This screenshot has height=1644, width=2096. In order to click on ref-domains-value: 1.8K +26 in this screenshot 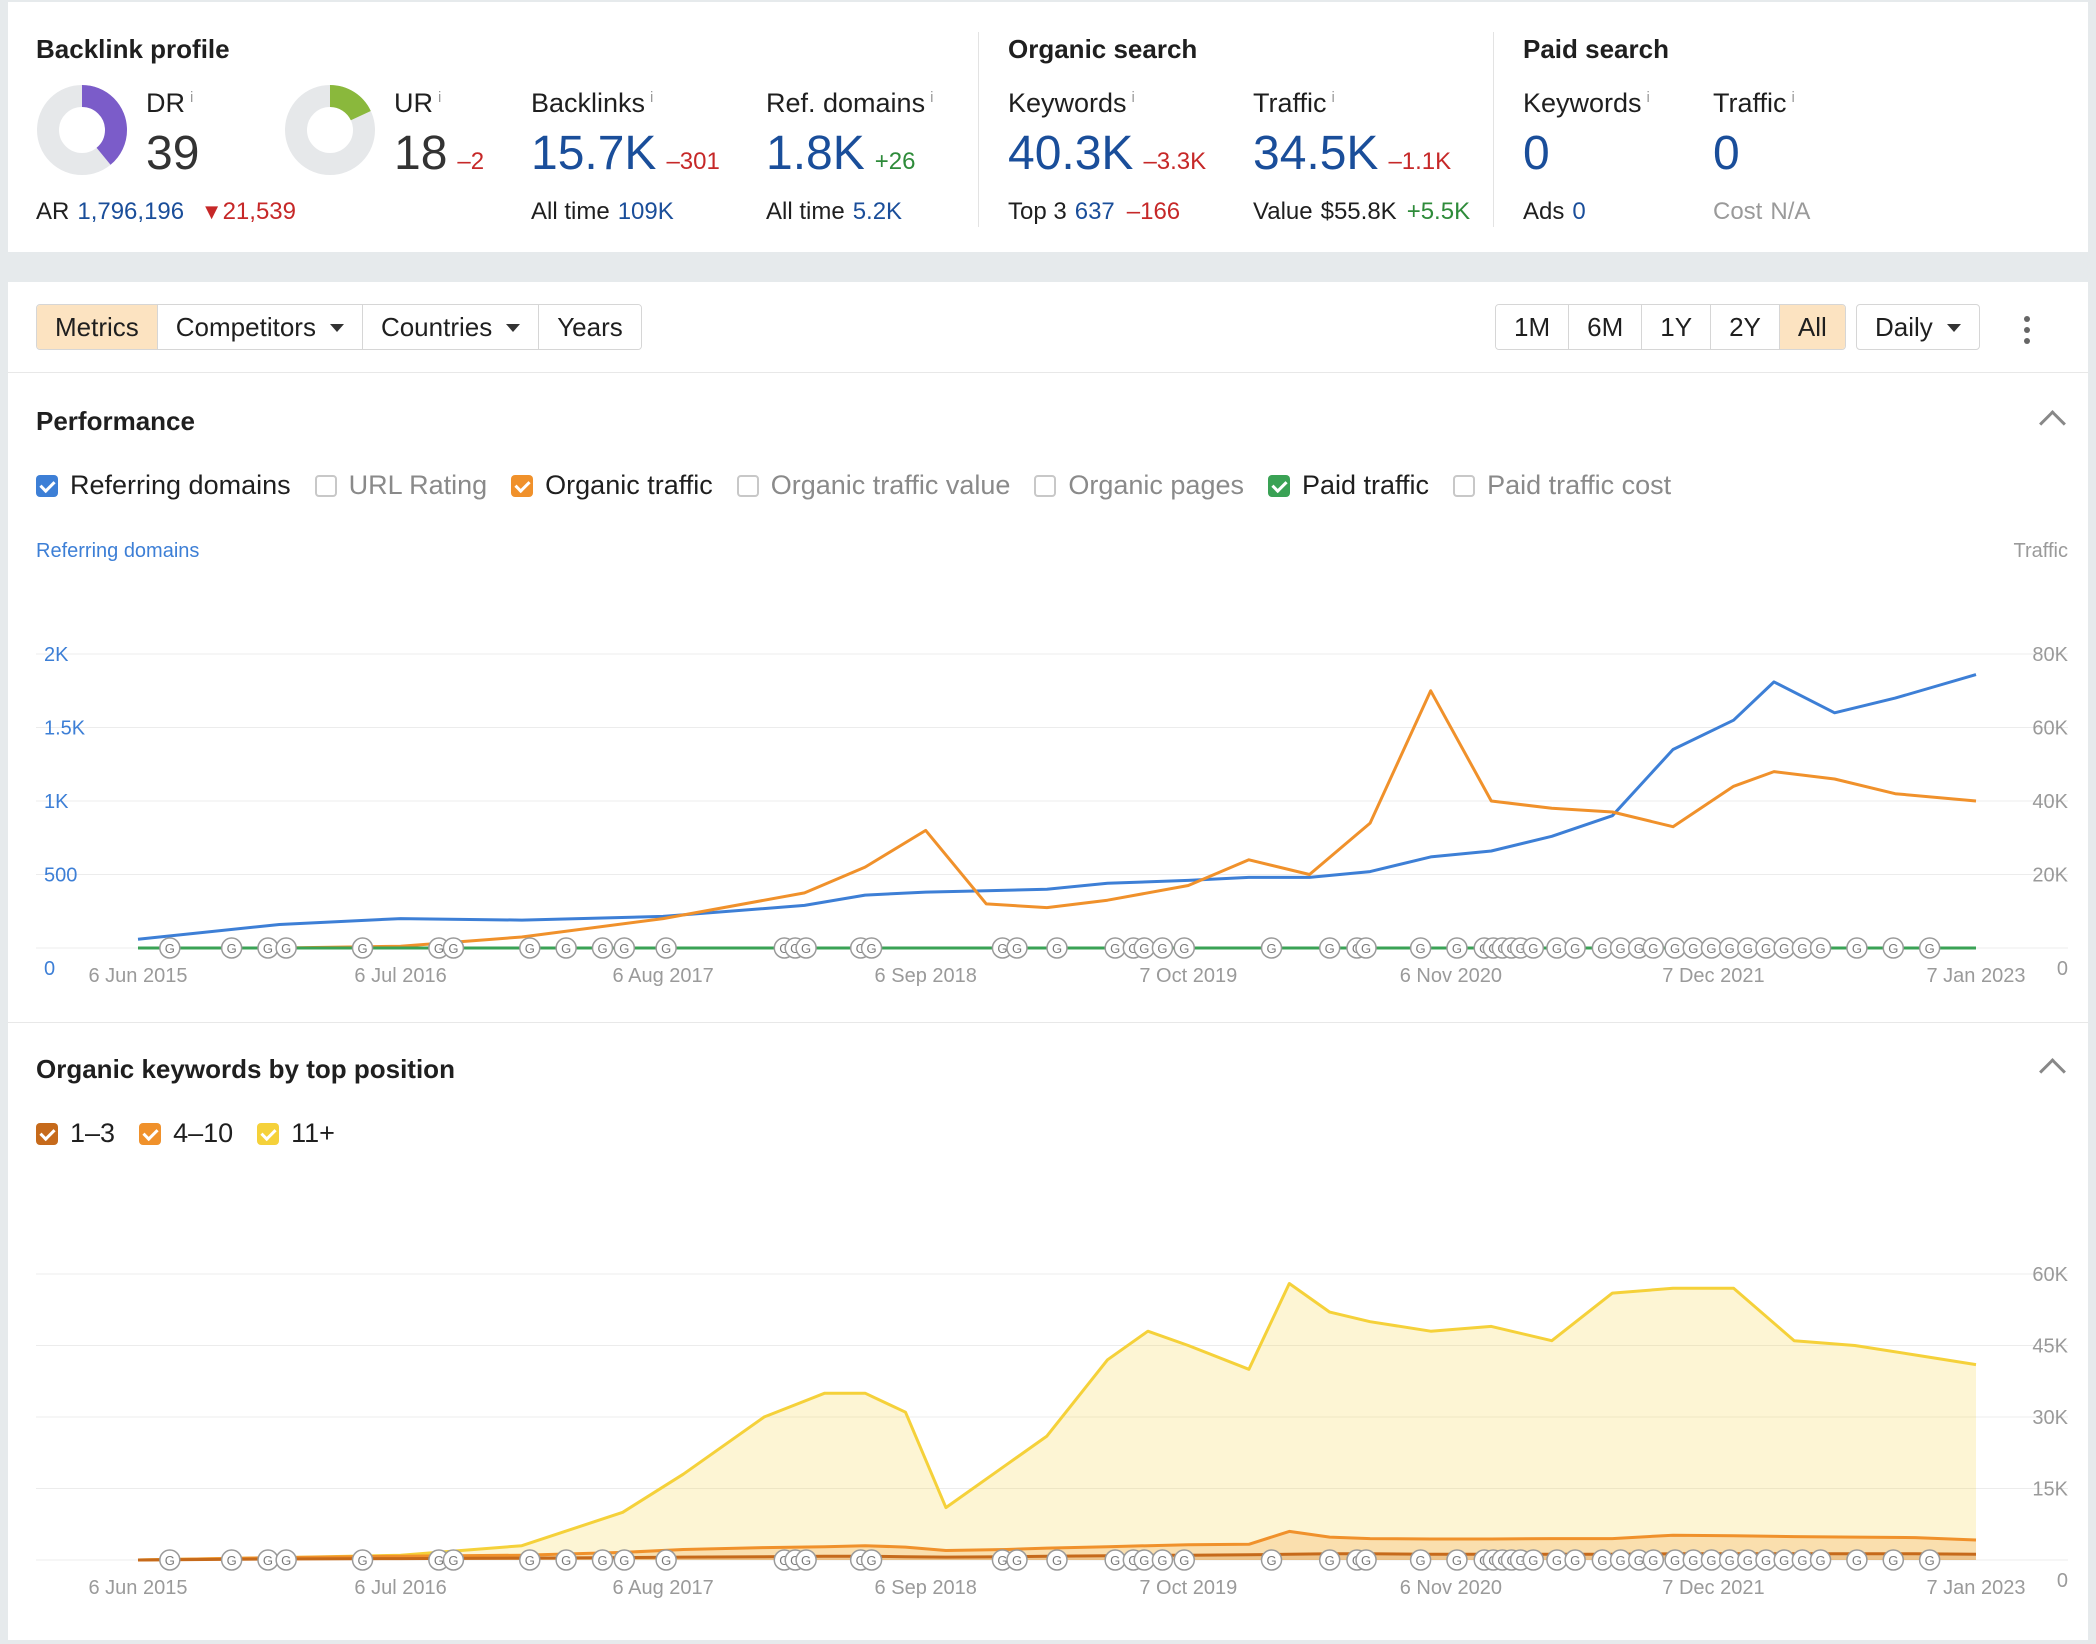, I will do `click(840, 153)`.